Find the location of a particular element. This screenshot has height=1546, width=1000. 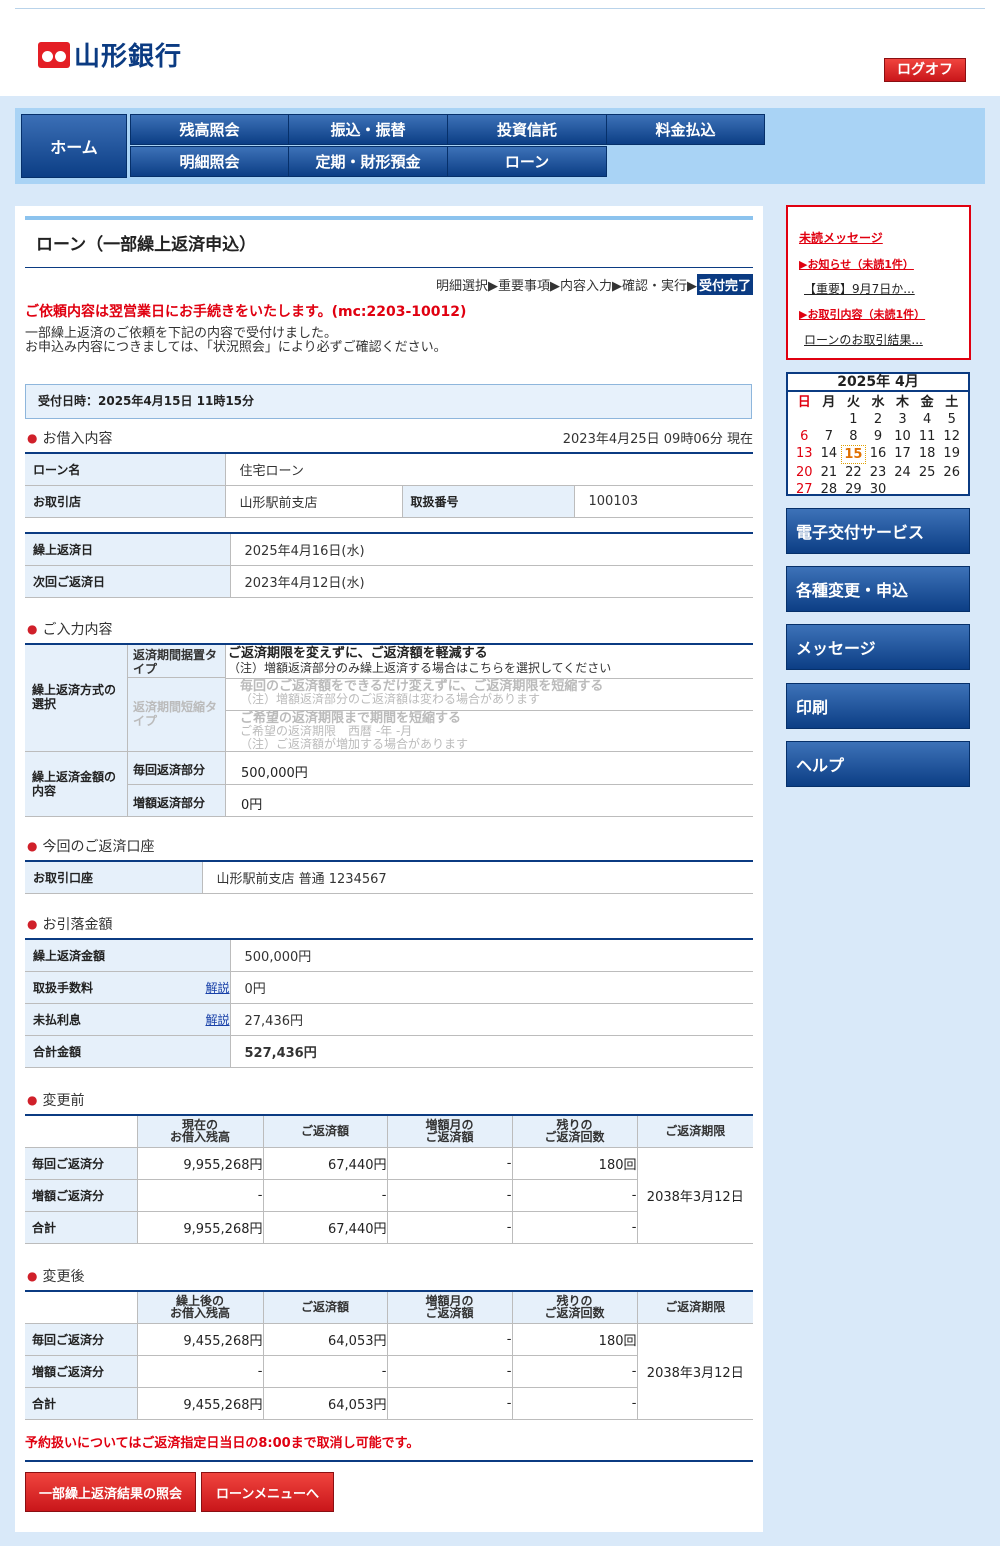

calendar-day: 3 is located at coordinates (902, 419).